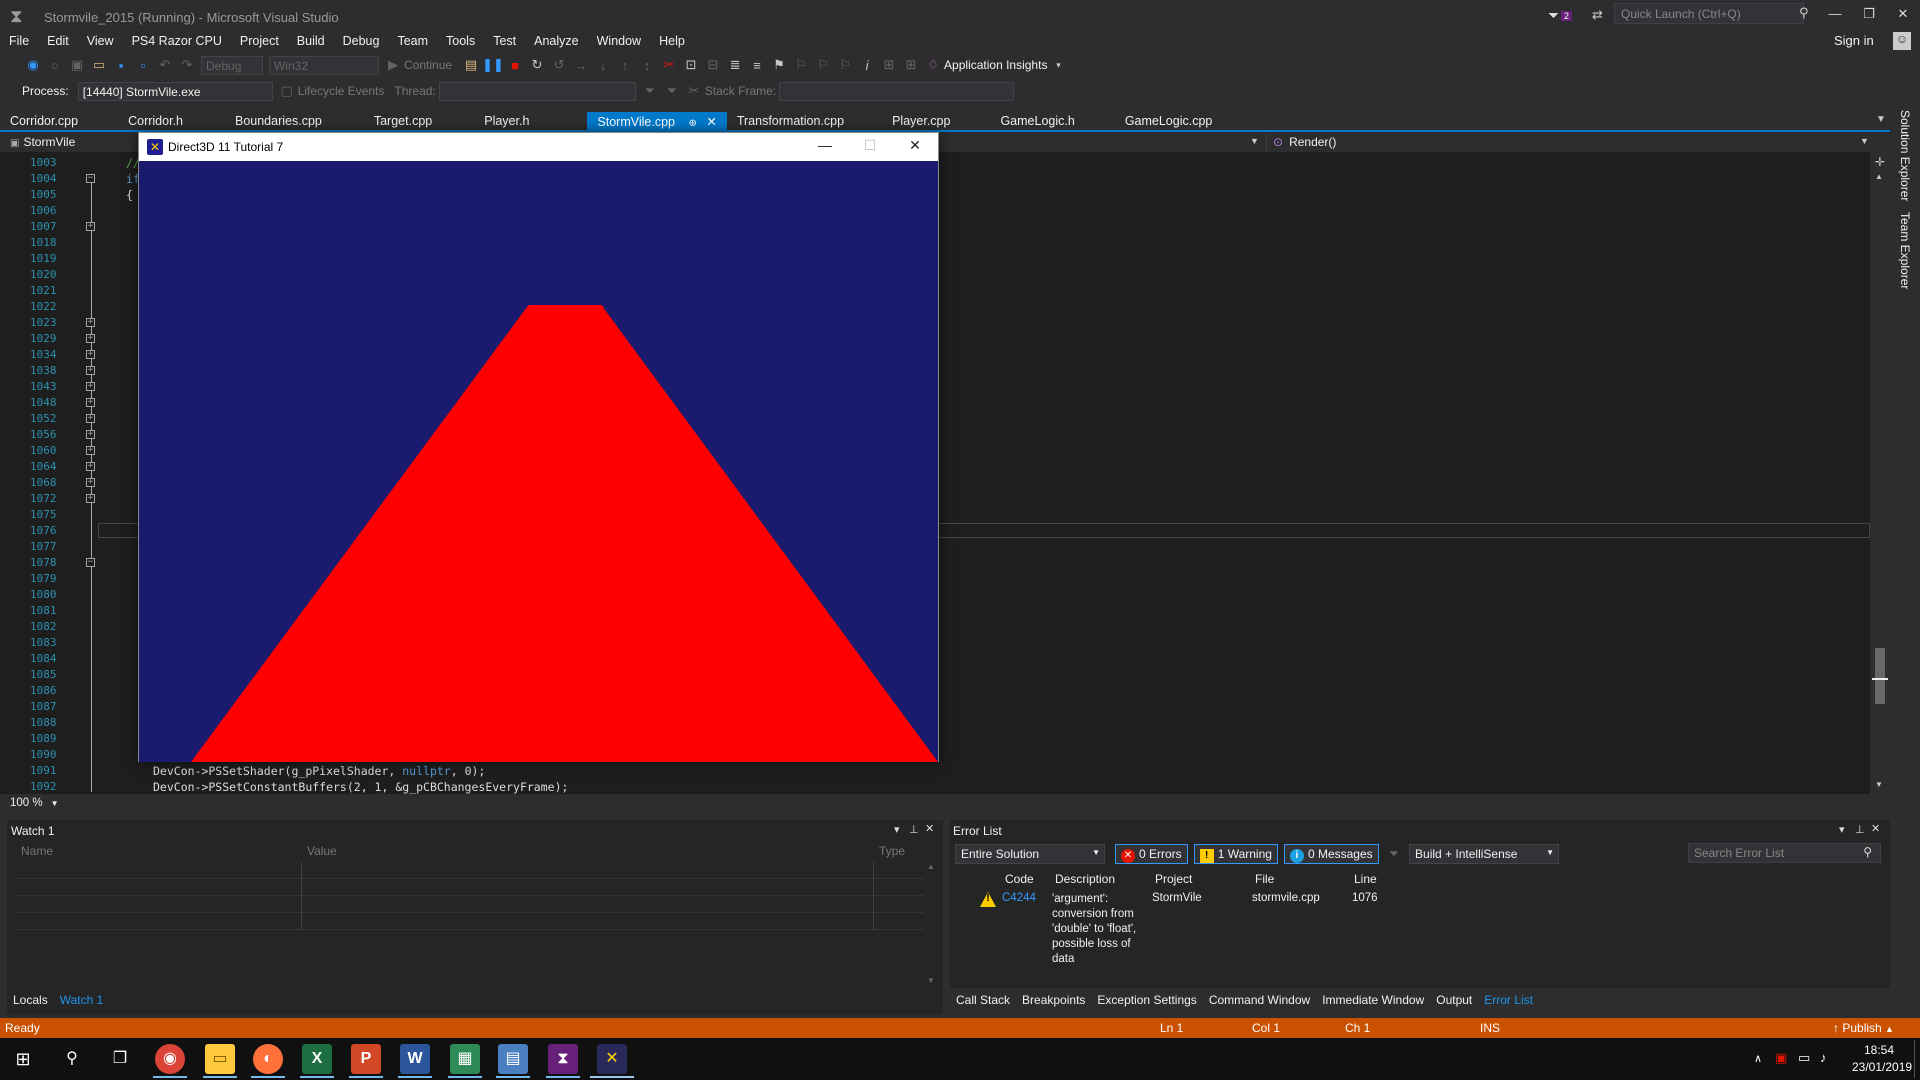  I want to click on tab-overflow-chevron-icon: ▼, so click(1881, 119).